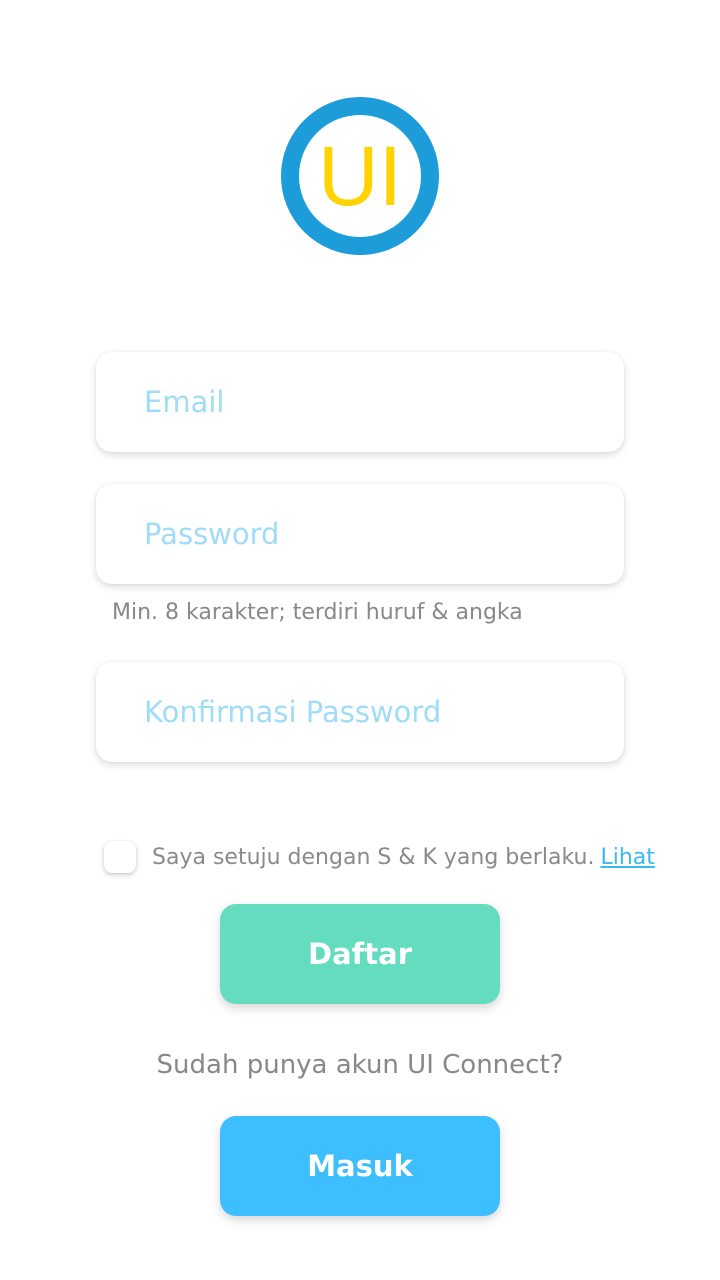 This screenshot has height=1280, width=720. What do you see at coordinates (360, 1166) in the screenshot?
I see `login-button: Masuk` at bounding box center [360, 1166].